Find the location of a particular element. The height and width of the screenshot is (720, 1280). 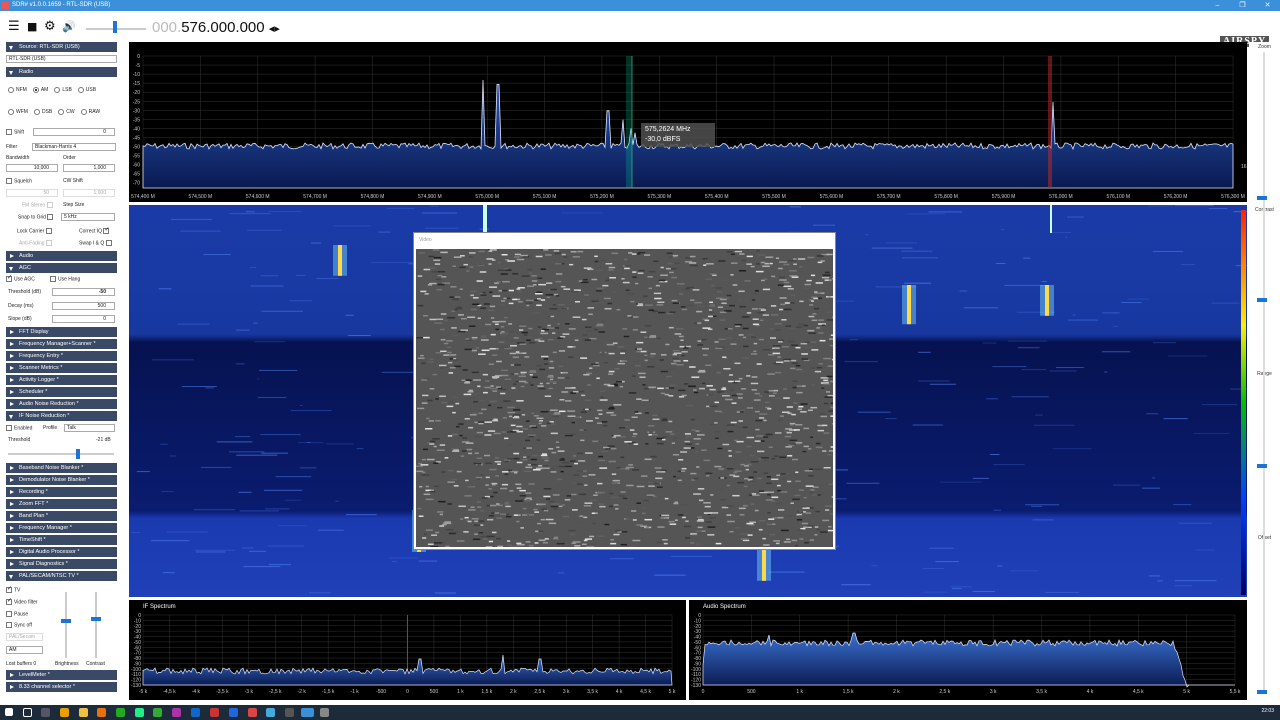

contrast-slider is located at coordinates (96, 625).